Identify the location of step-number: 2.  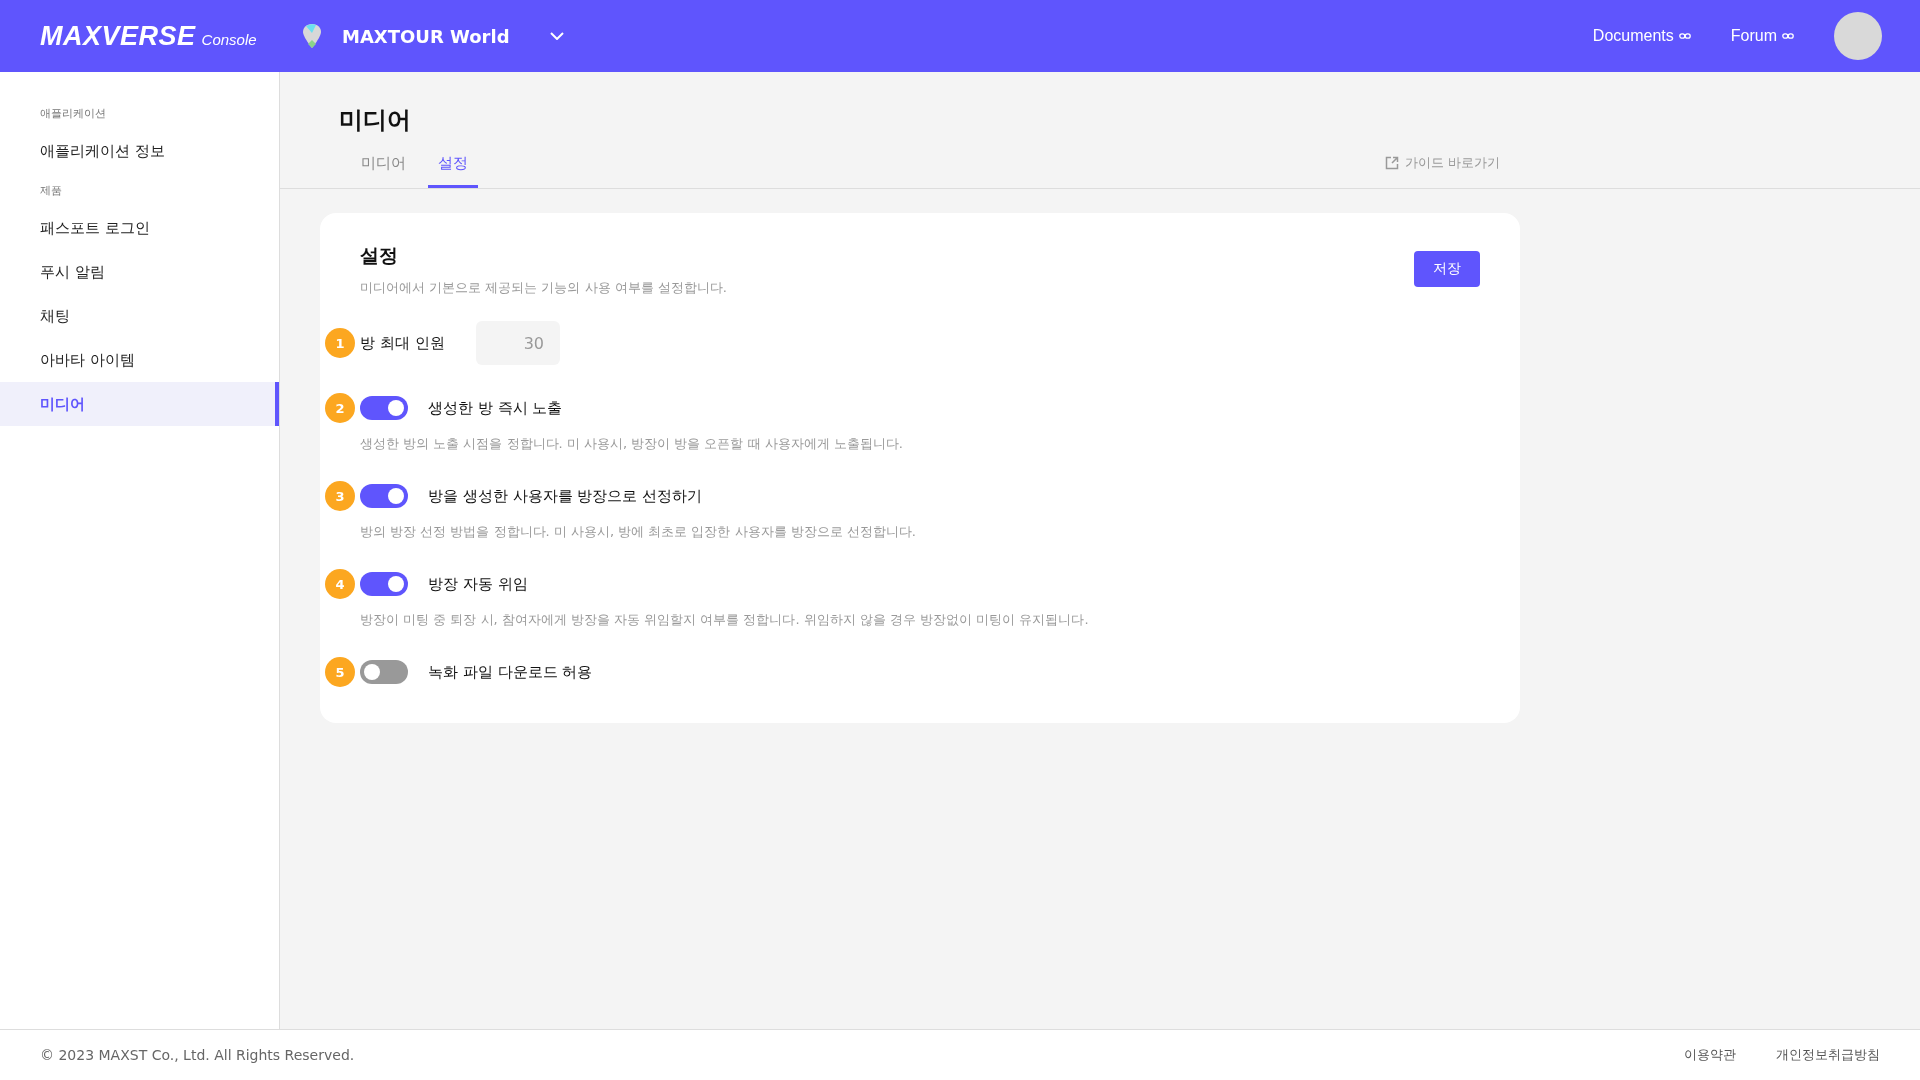
(340, 408).